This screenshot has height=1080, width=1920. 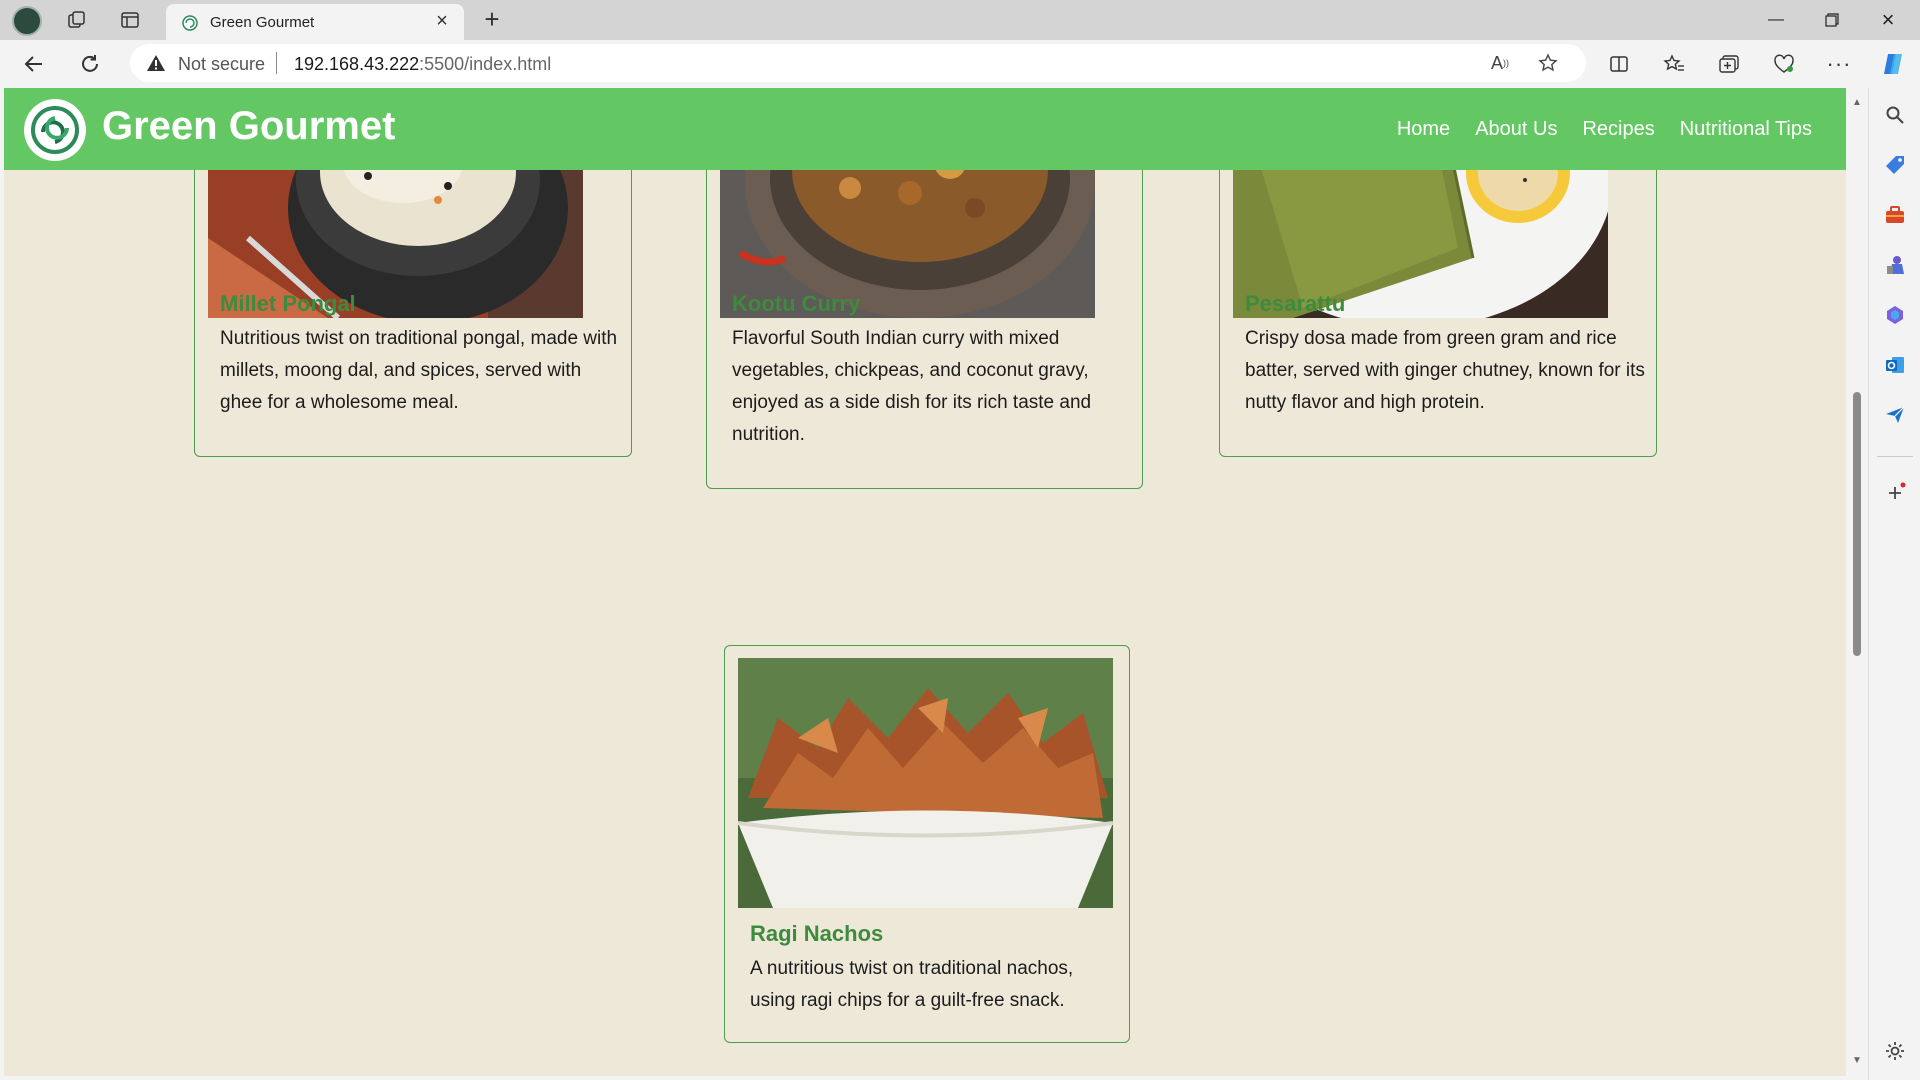 What do you see at coordinates (1895, 315) in the screenshot?
I see `microsoft-365-icon` at bounding box center [1895, 315].